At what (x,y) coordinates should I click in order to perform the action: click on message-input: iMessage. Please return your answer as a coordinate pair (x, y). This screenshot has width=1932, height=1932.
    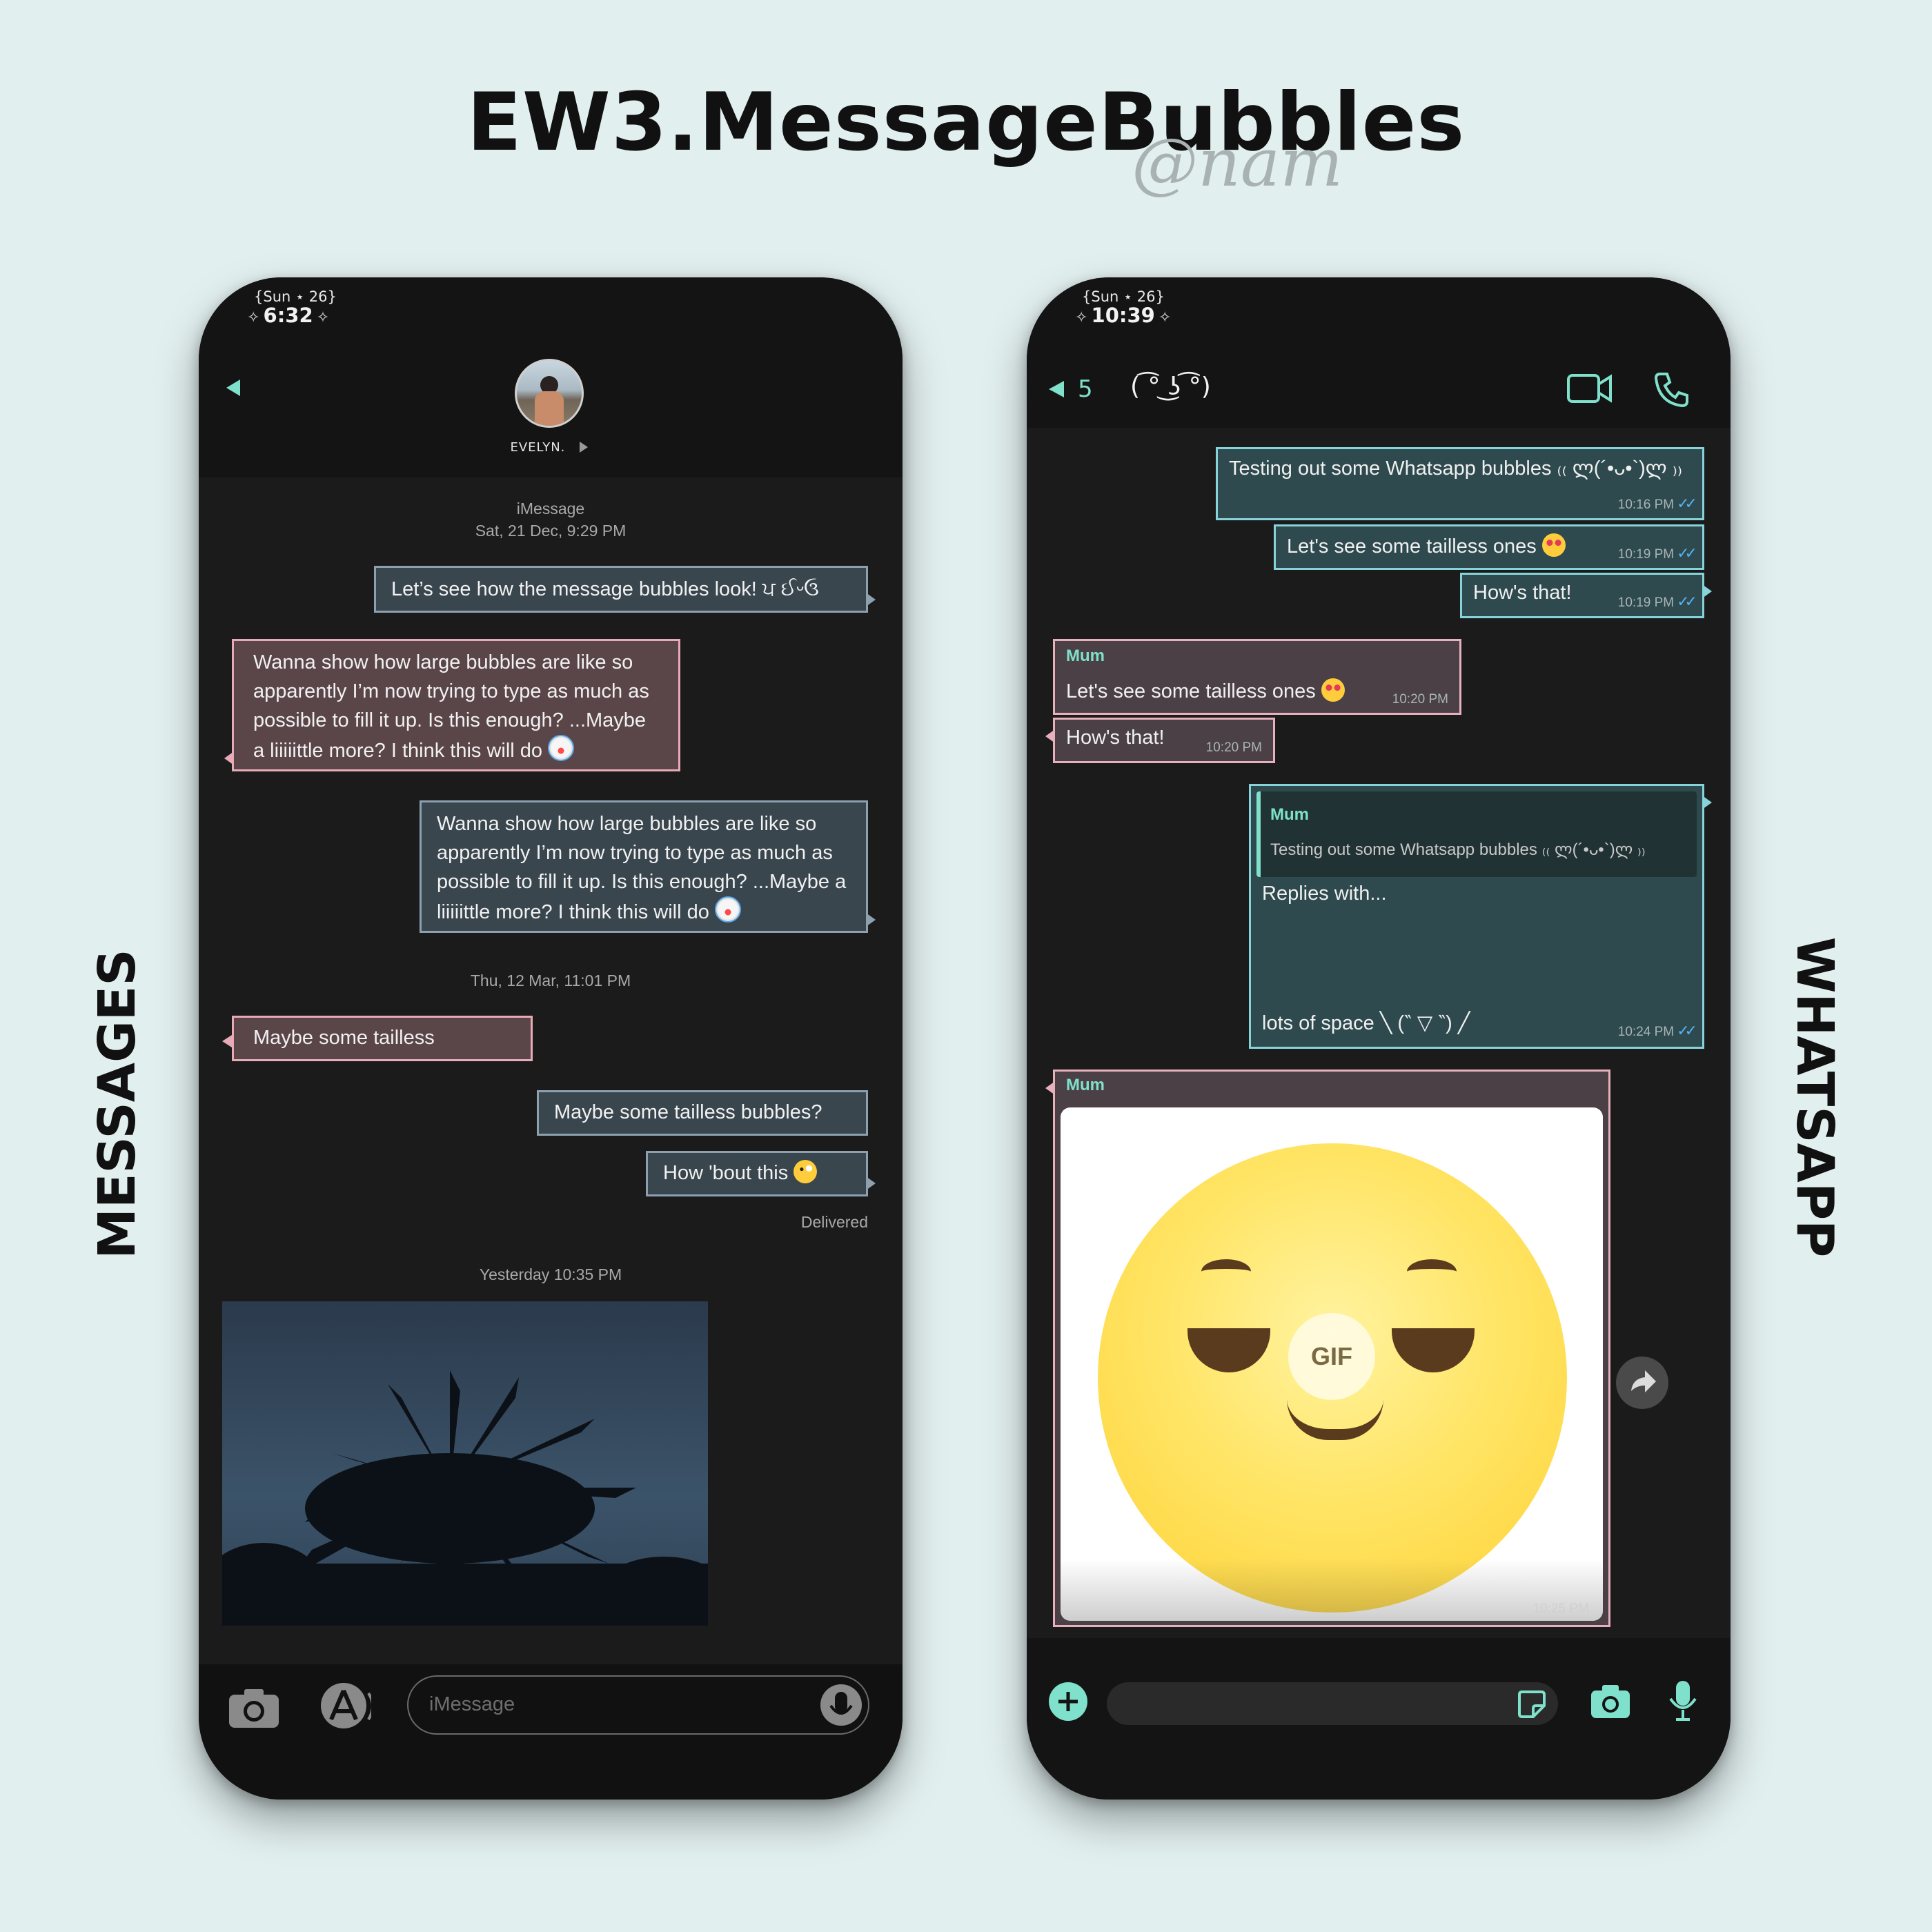
    Looking at the image, I should click on (638, 1705).